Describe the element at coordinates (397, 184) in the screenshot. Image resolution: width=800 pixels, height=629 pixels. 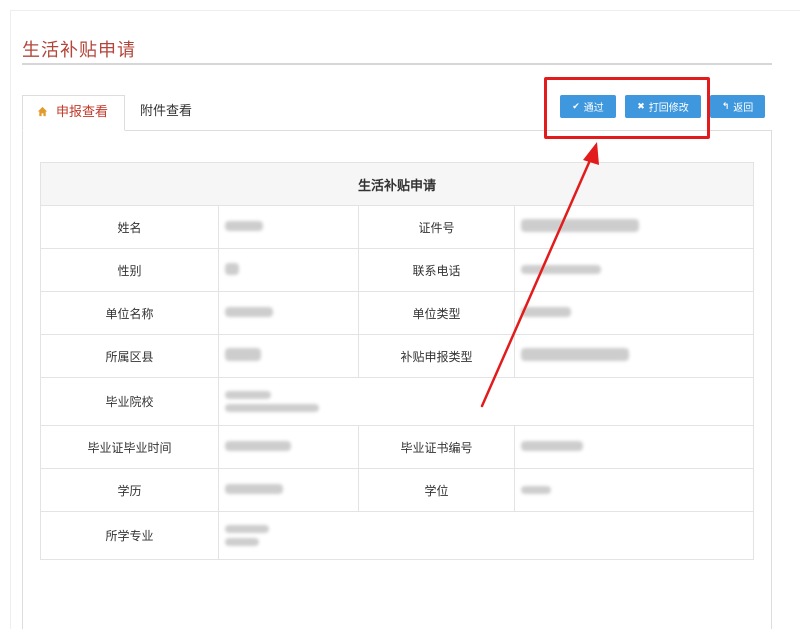
I see `form-title: 生活补贴申请` at that location.